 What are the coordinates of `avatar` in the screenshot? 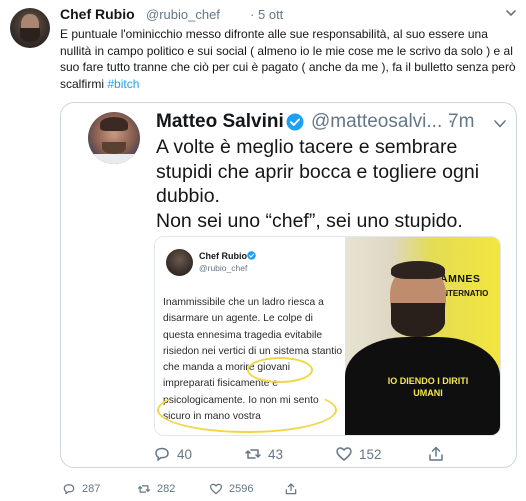 It's located at (30, 28).